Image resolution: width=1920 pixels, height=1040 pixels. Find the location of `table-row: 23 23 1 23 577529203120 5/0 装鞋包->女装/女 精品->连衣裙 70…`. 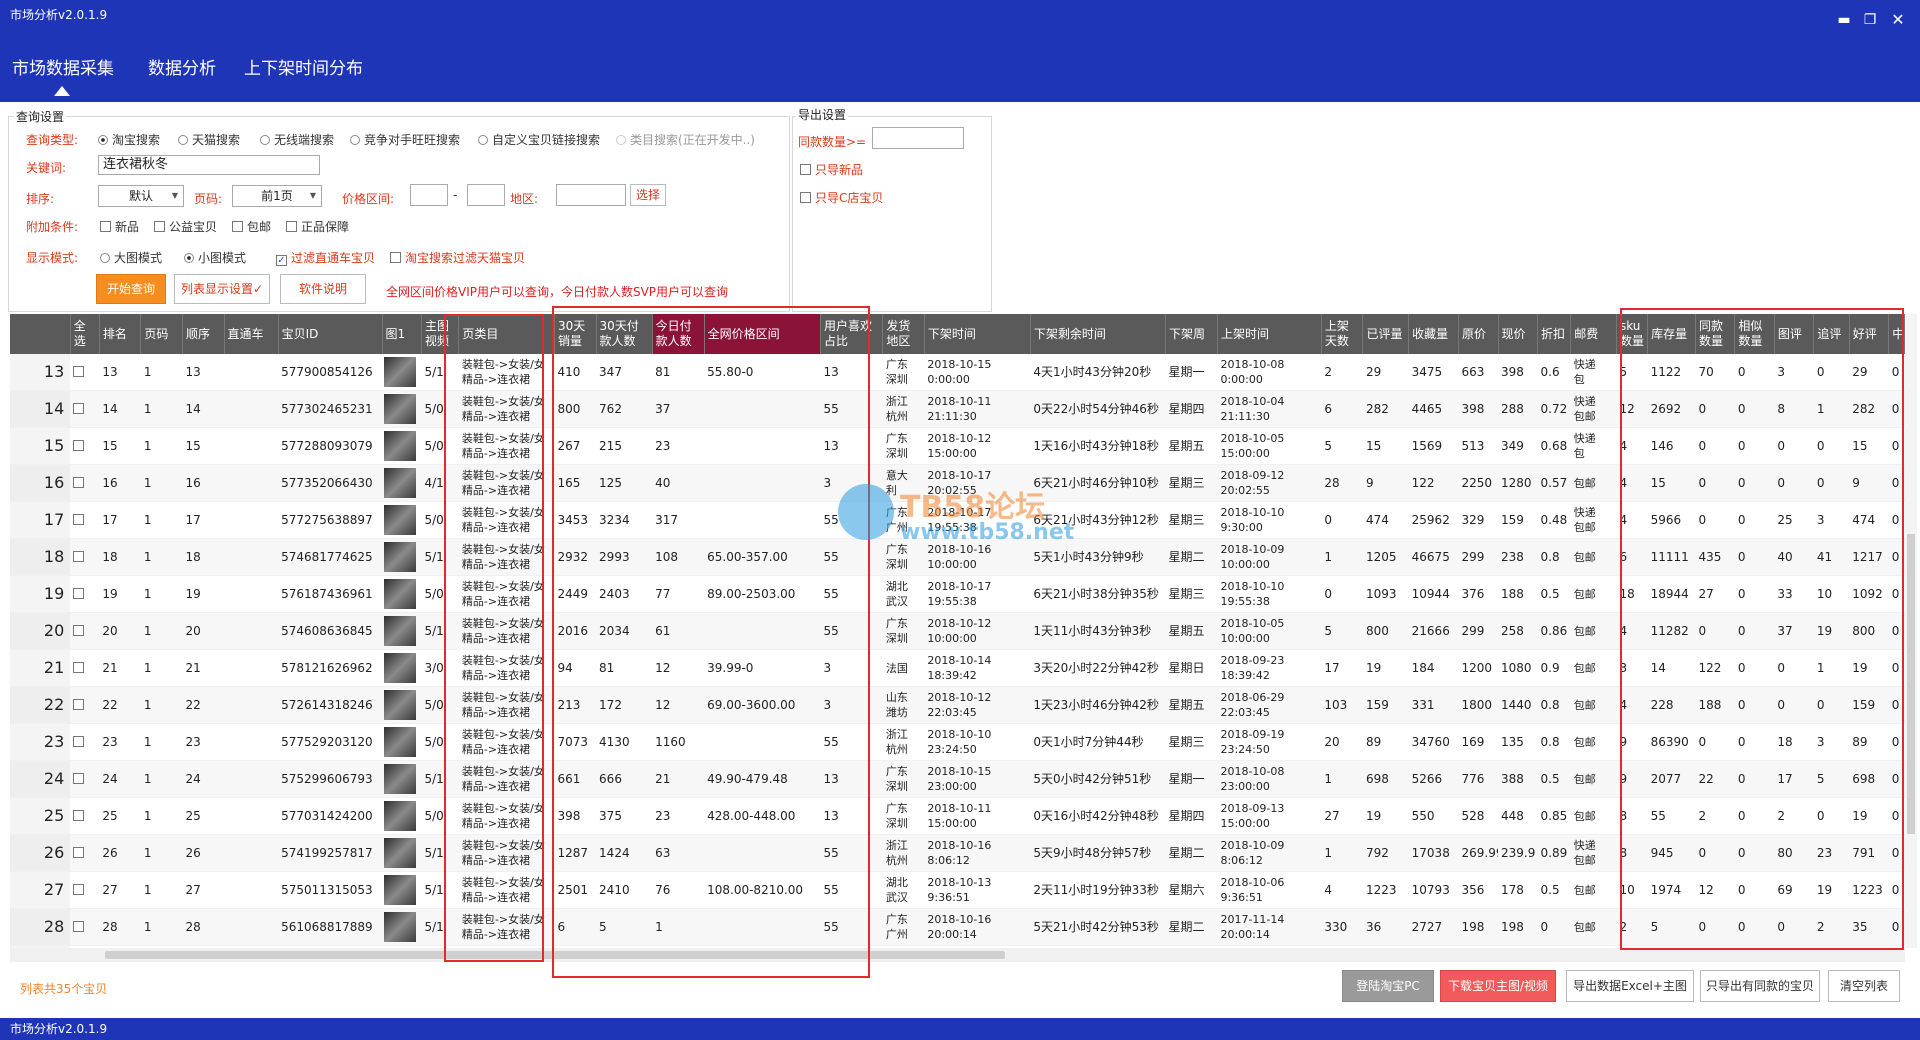

table-row: 23 23 1 23 577529203120 5/0 装鞋包->女装/女 精品->连衣裙 70… is located at coordinates (957, 742).